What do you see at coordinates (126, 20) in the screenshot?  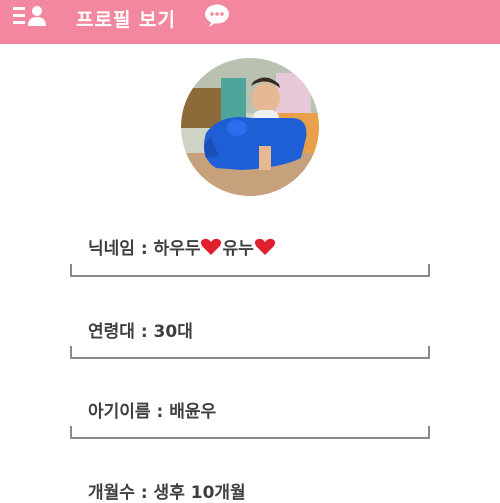 I see `page-title: 프로필 보기` at bounding box center [126, 20].